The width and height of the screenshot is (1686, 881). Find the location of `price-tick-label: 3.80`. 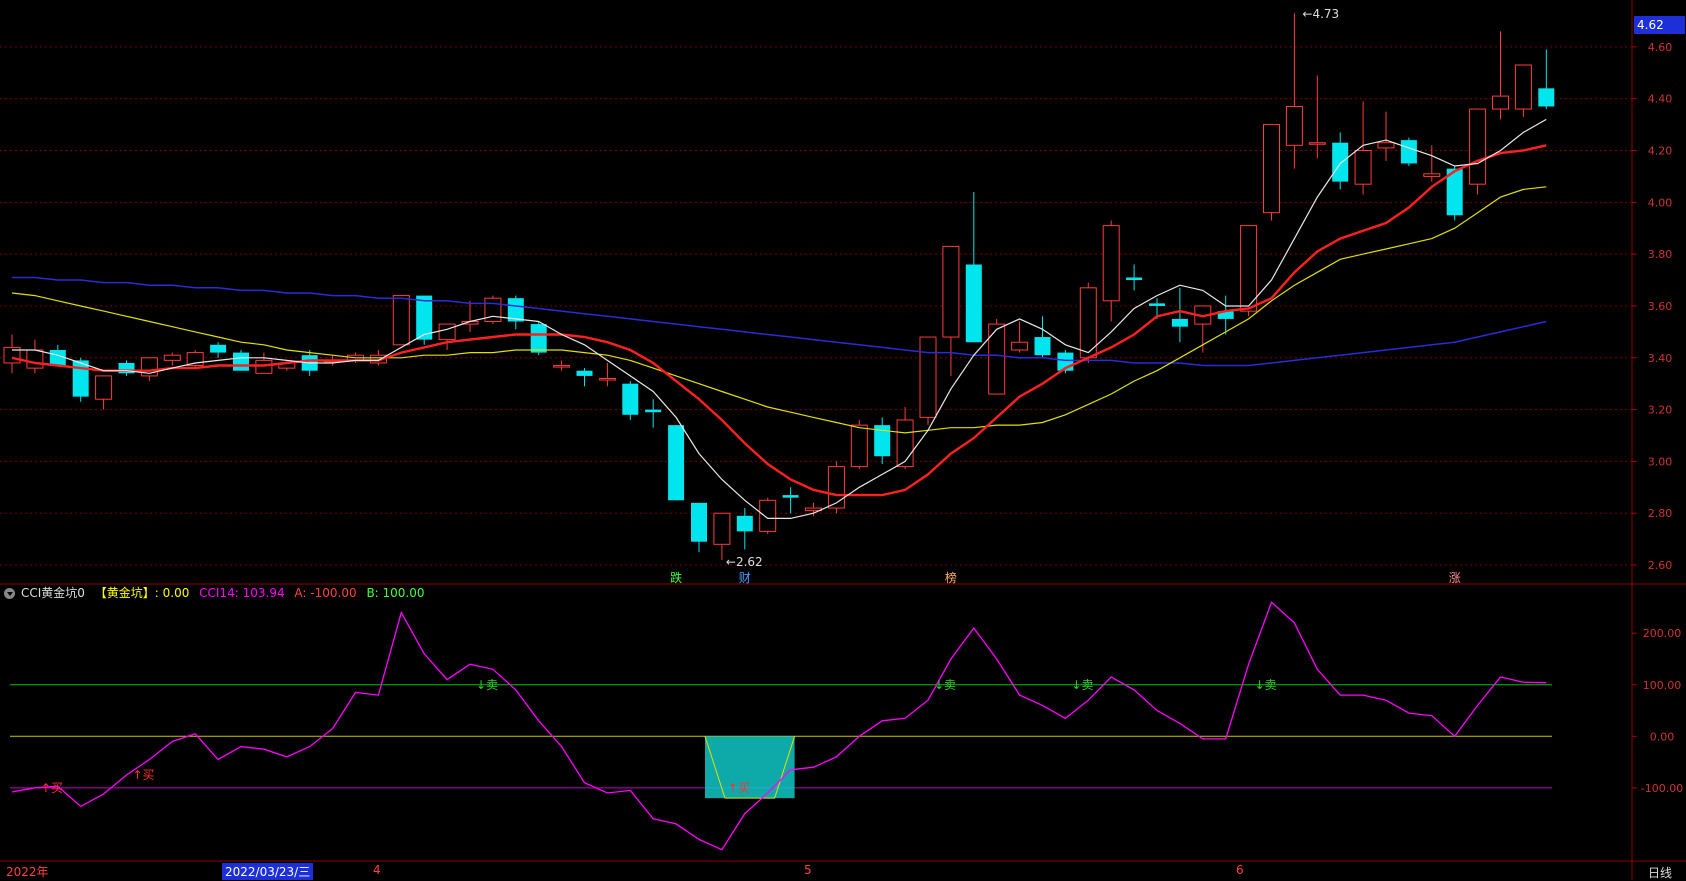

price-tick-label: 3.80 is located at coordinates (1660, 254).